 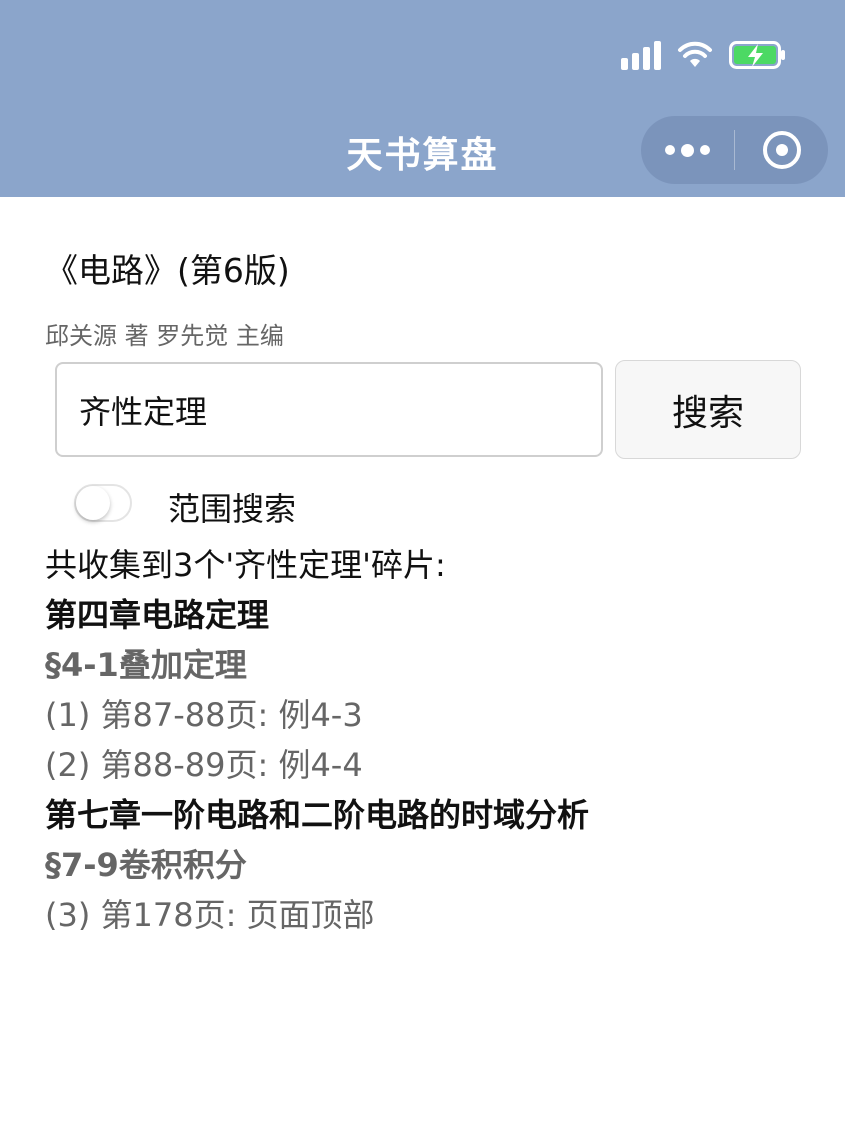 I want to click on toggle-knob, so click(x=93, y=503).